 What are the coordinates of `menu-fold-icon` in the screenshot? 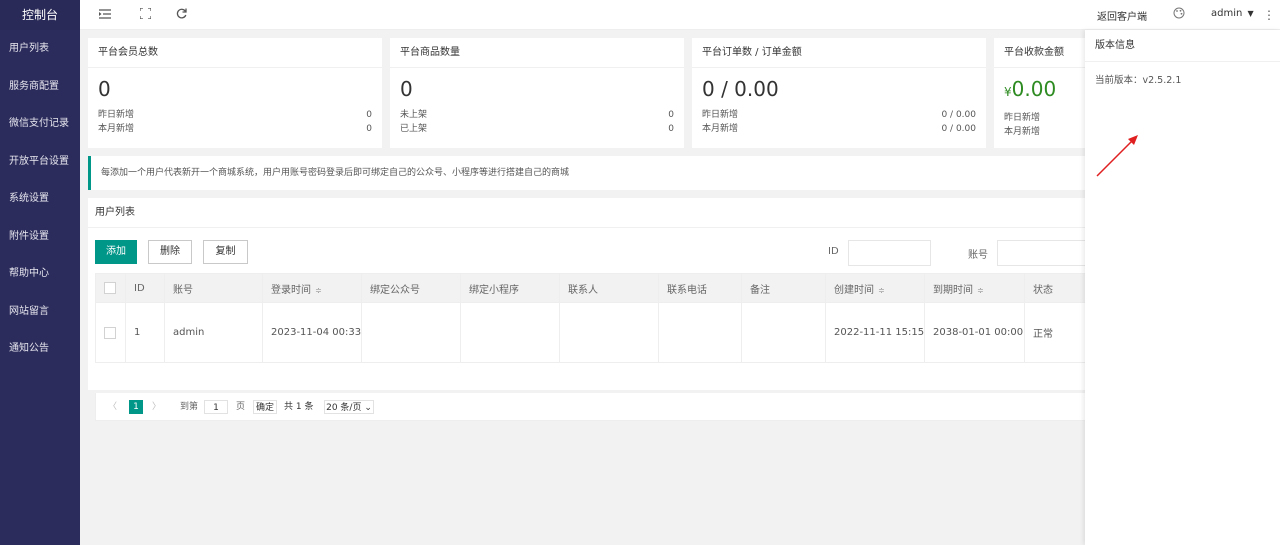 It's located at (105, 15).